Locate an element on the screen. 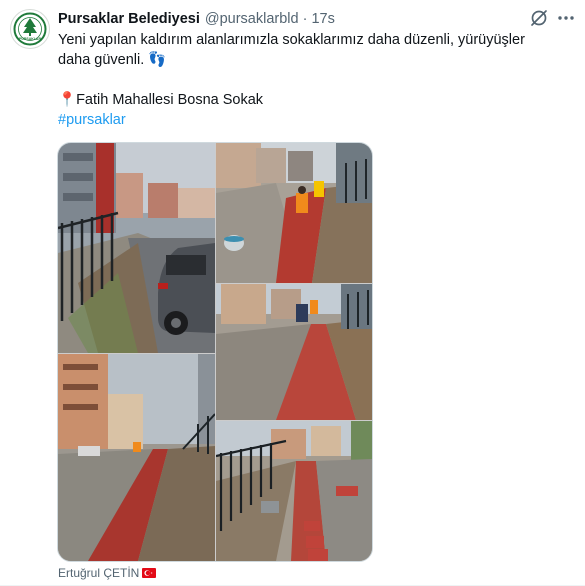  photo-new-curb-road is located at coordinates (294, 352).